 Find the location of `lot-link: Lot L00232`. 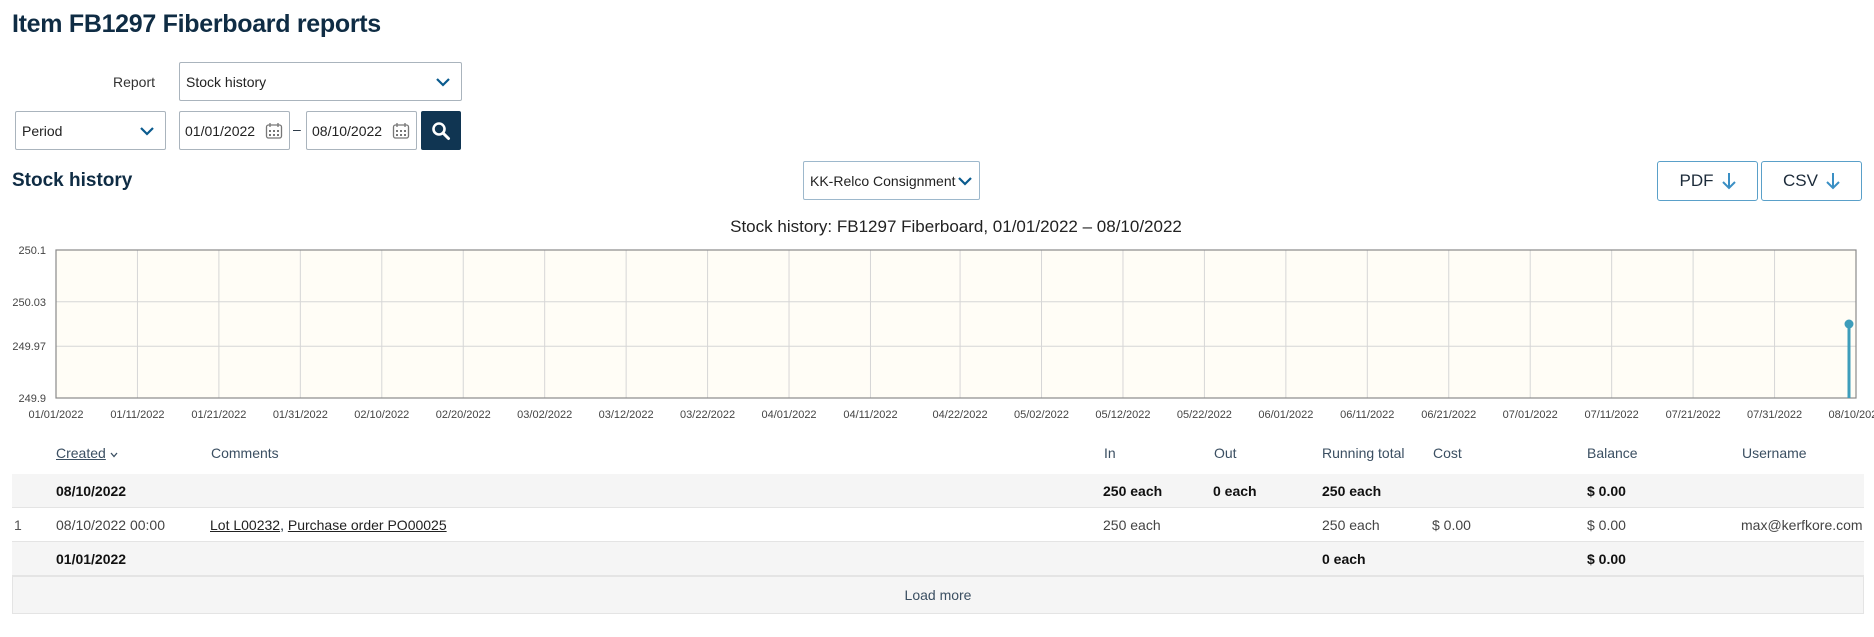

lot-link: Lot L00232 is located at coordinates (245, 525).